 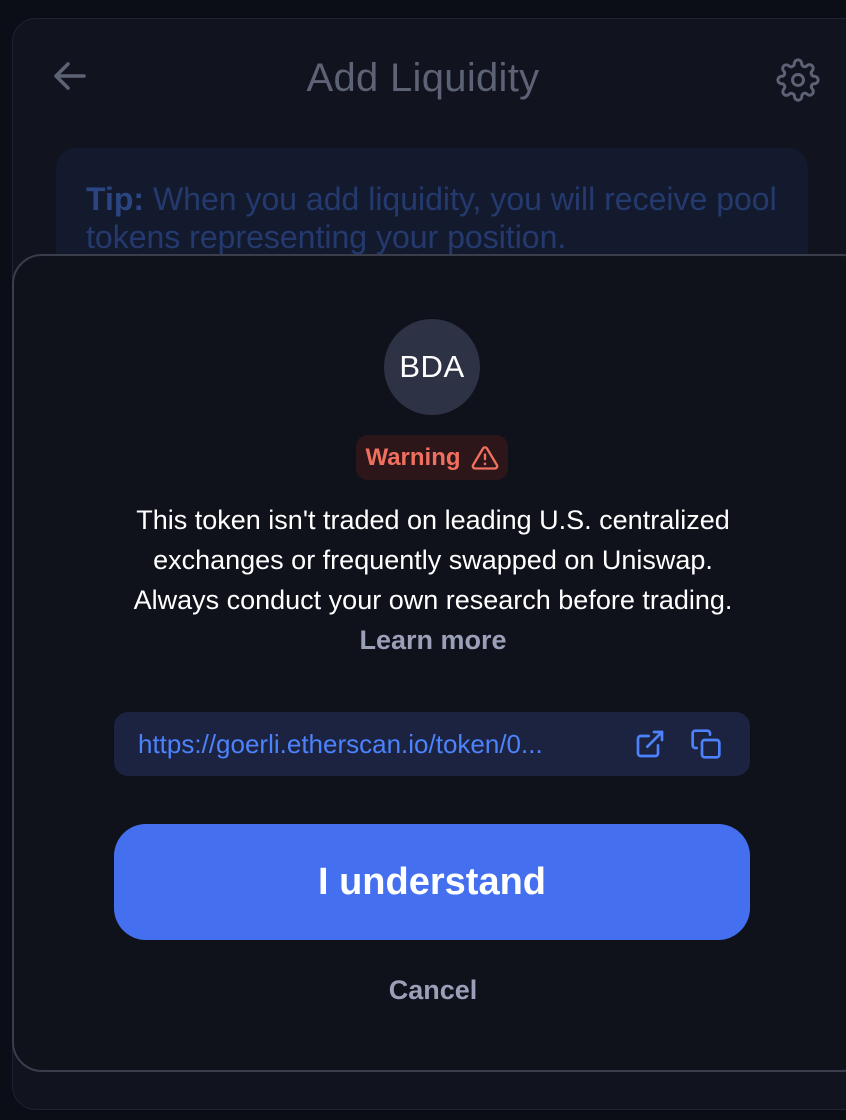 What do you see at coordinates (432, 882) in the screenshot?
I see `i-understand-button: I understand` at bounding box center [432, 882].